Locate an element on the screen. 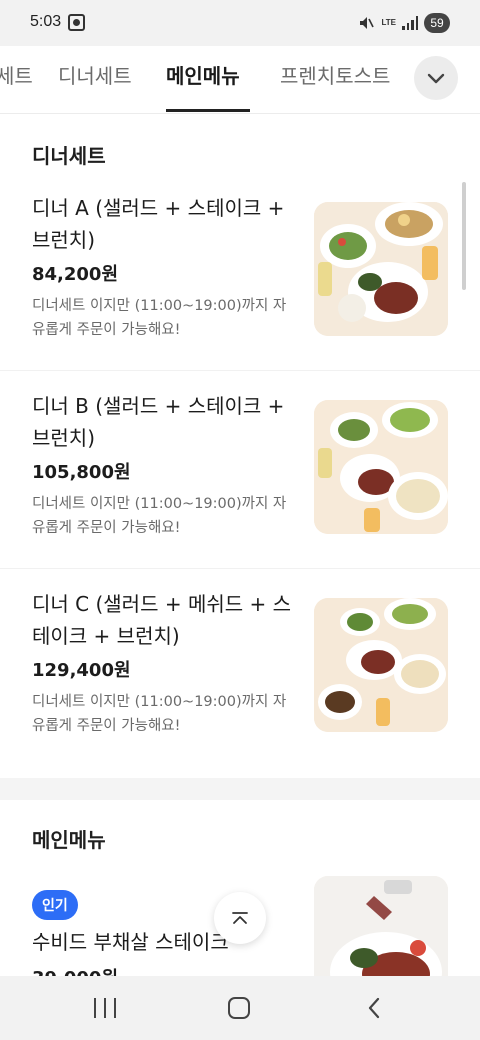  status-icons: LTE 59 is located at coordinates (403, 23).